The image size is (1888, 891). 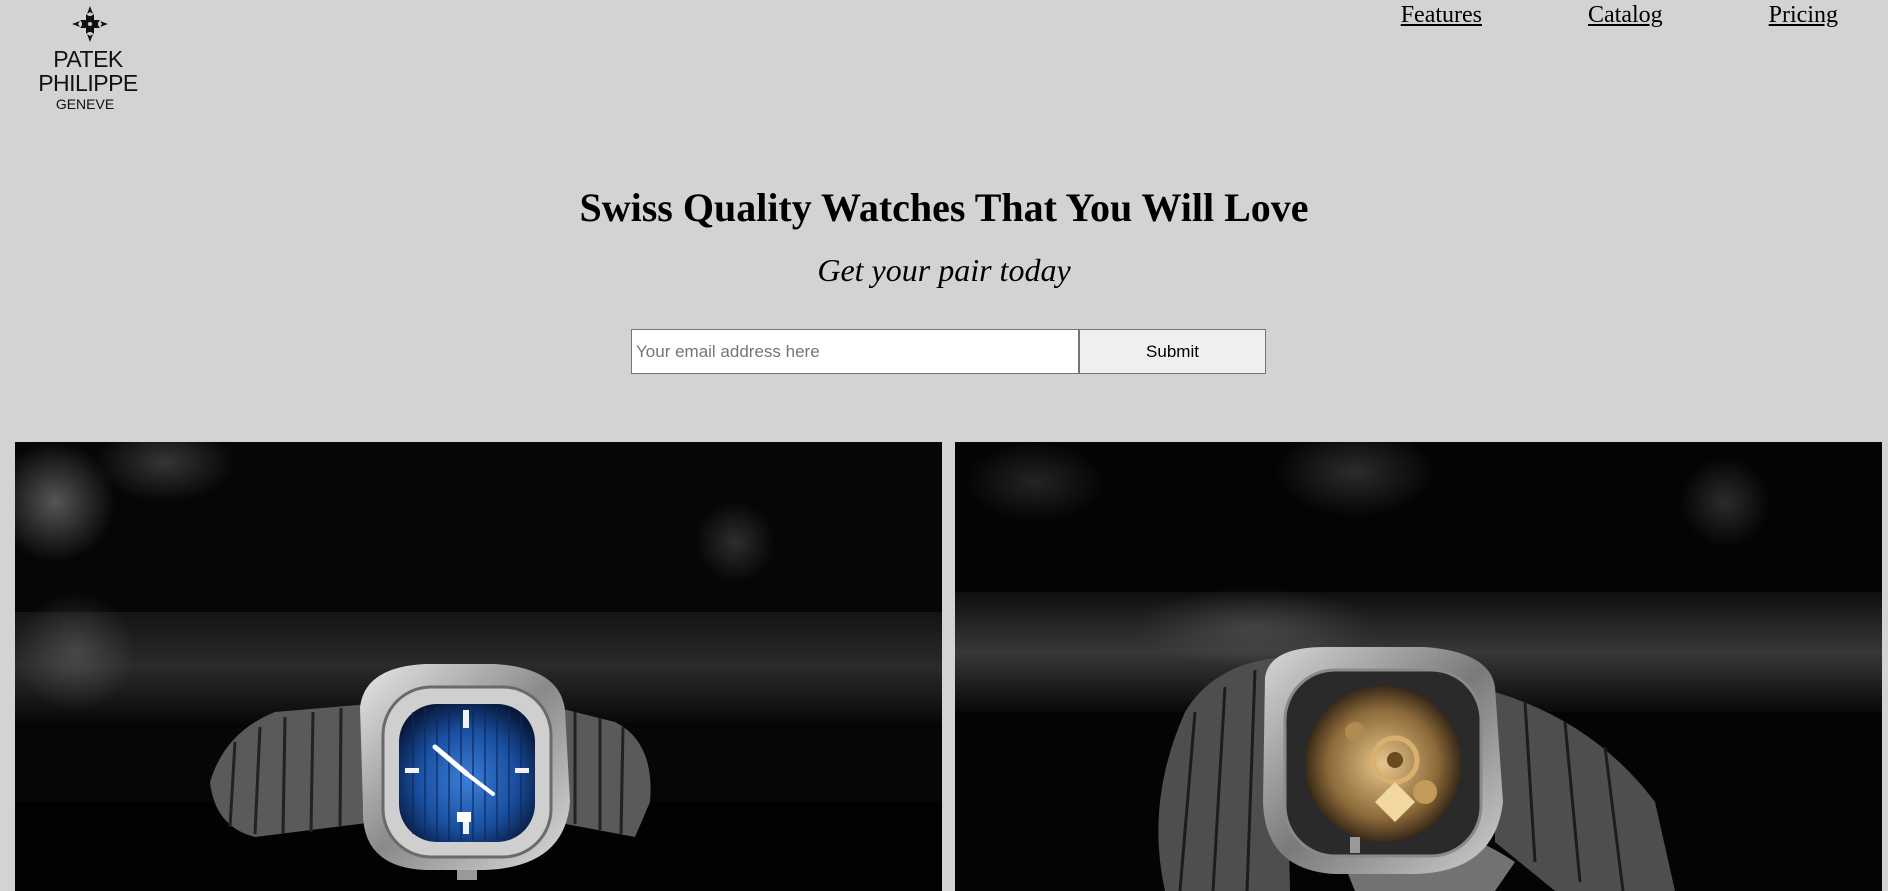 I want to click on submit-button: Submit, so click(x=1172, y=351).